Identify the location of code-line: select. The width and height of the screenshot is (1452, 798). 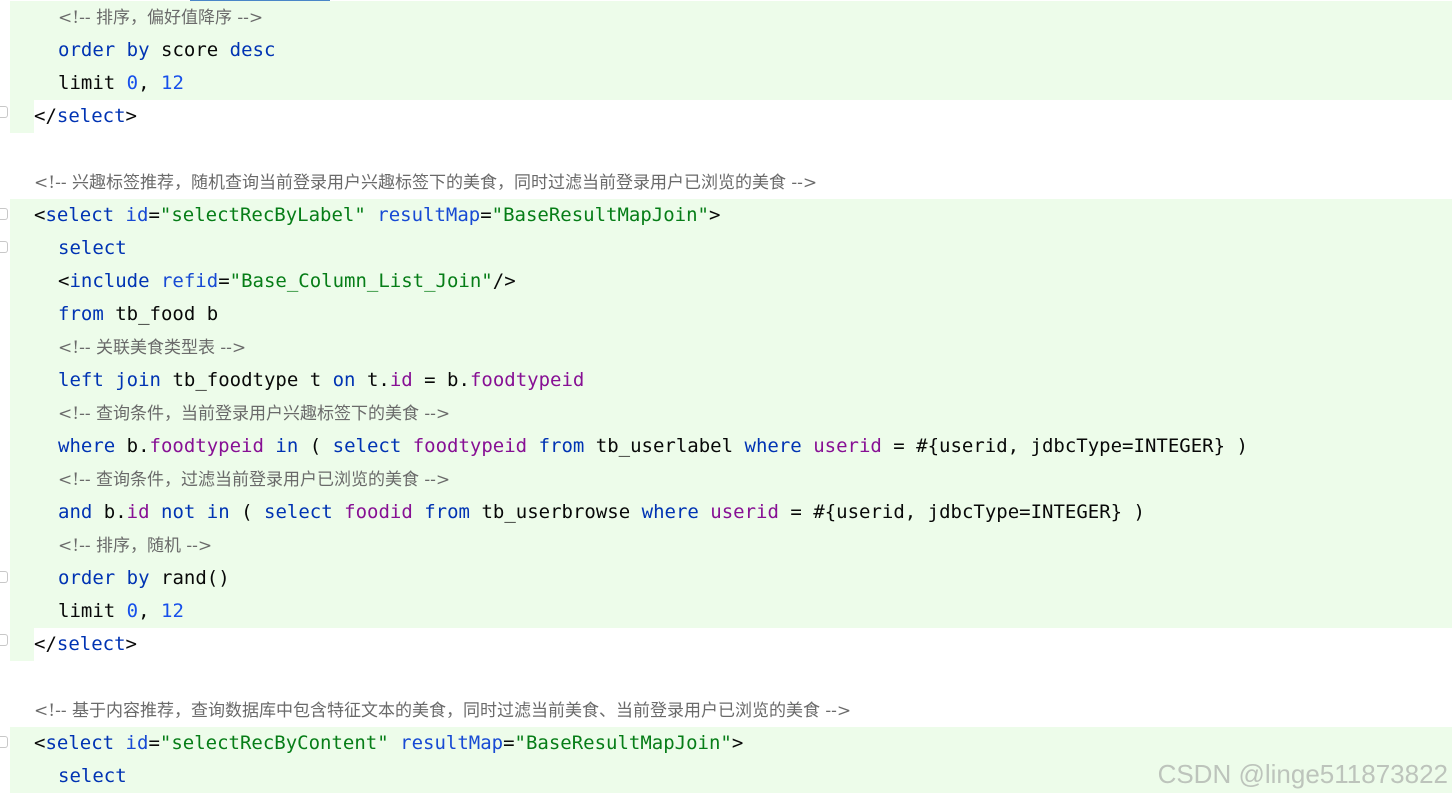
(731, 248).